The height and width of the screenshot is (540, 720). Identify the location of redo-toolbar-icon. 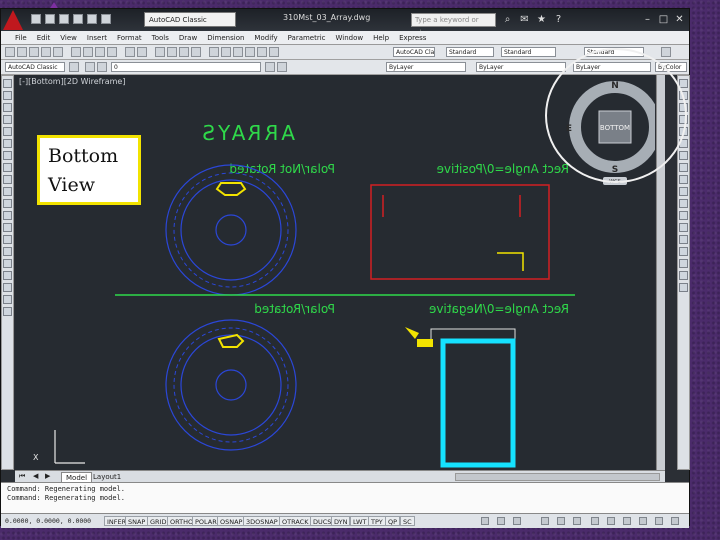
(142, 52).